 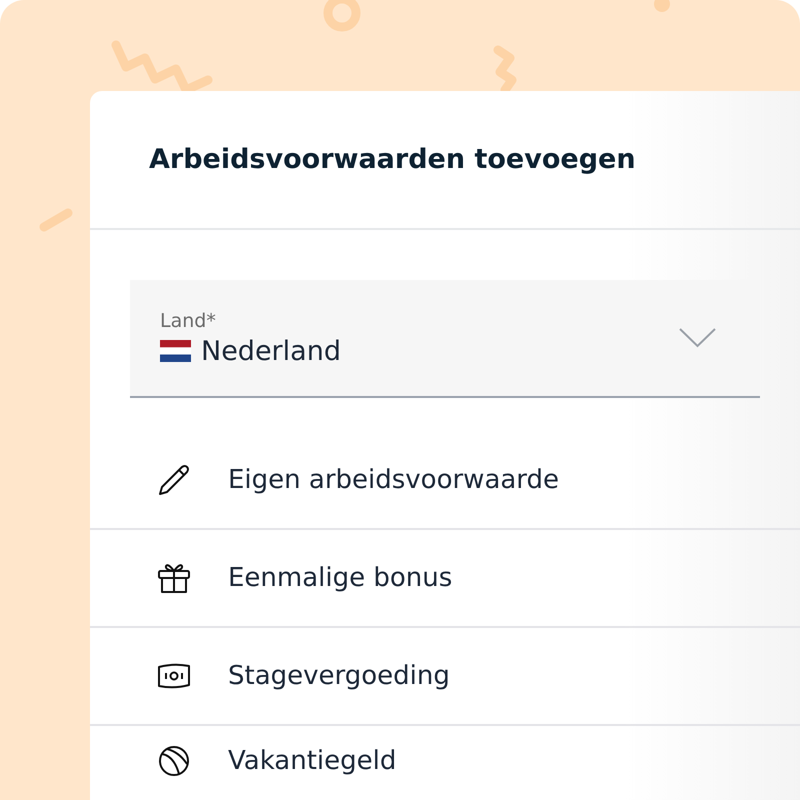 I want to click on flag-icon, so click(x=175, y=351).